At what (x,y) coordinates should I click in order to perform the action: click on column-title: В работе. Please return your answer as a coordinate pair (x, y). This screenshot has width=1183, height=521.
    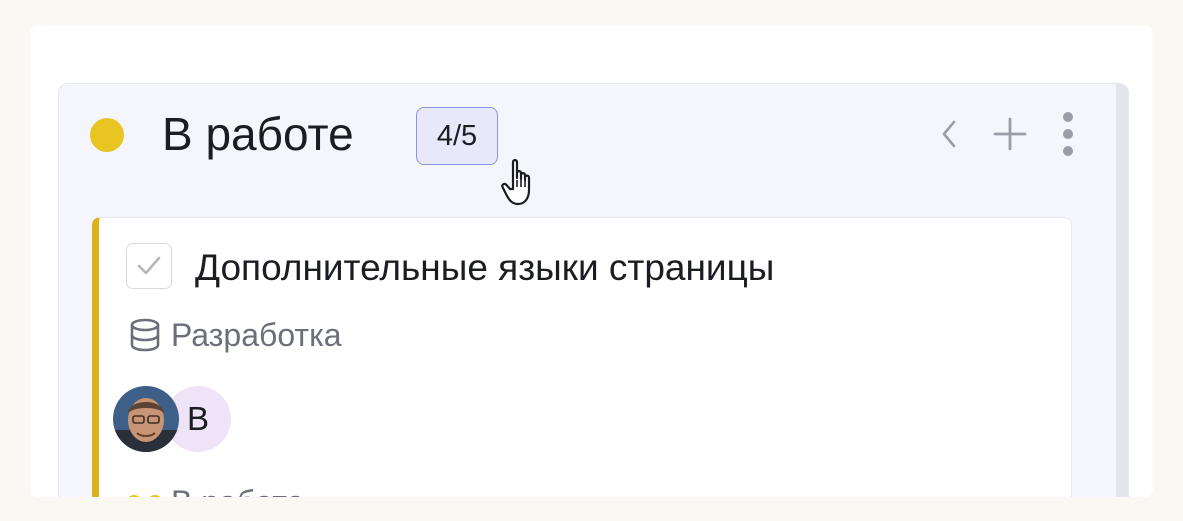
    Looking at the image, I should click on (258, 134).